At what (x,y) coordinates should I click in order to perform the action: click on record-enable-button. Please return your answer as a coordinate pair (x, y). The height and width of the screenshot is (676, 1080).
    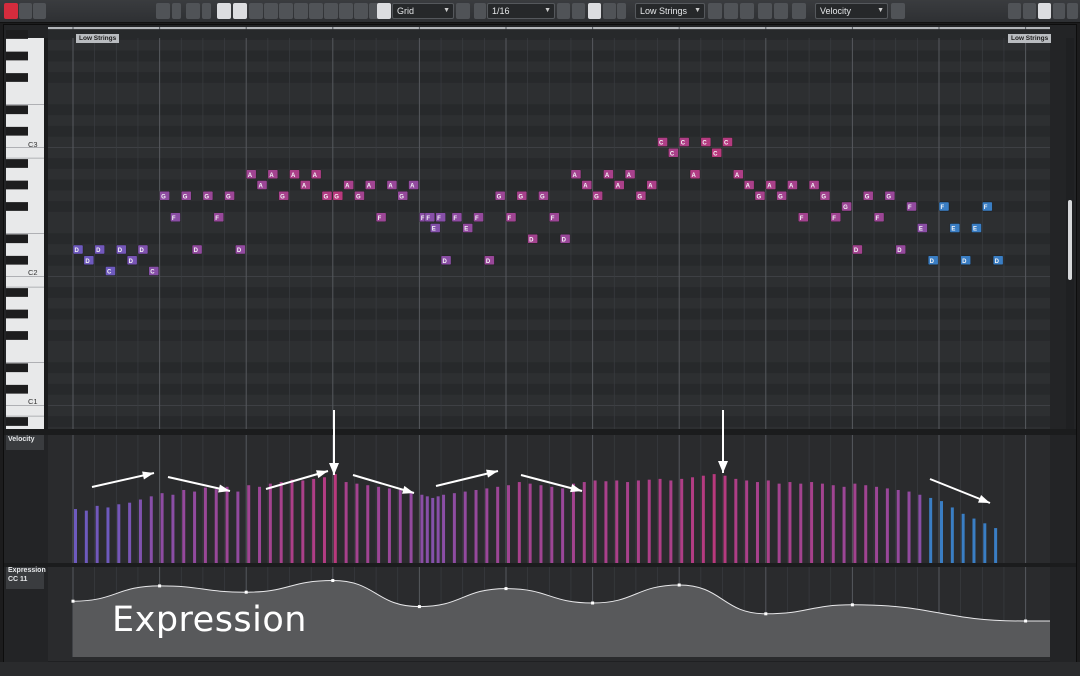
    Looking at the image, I should click on (11, 11).